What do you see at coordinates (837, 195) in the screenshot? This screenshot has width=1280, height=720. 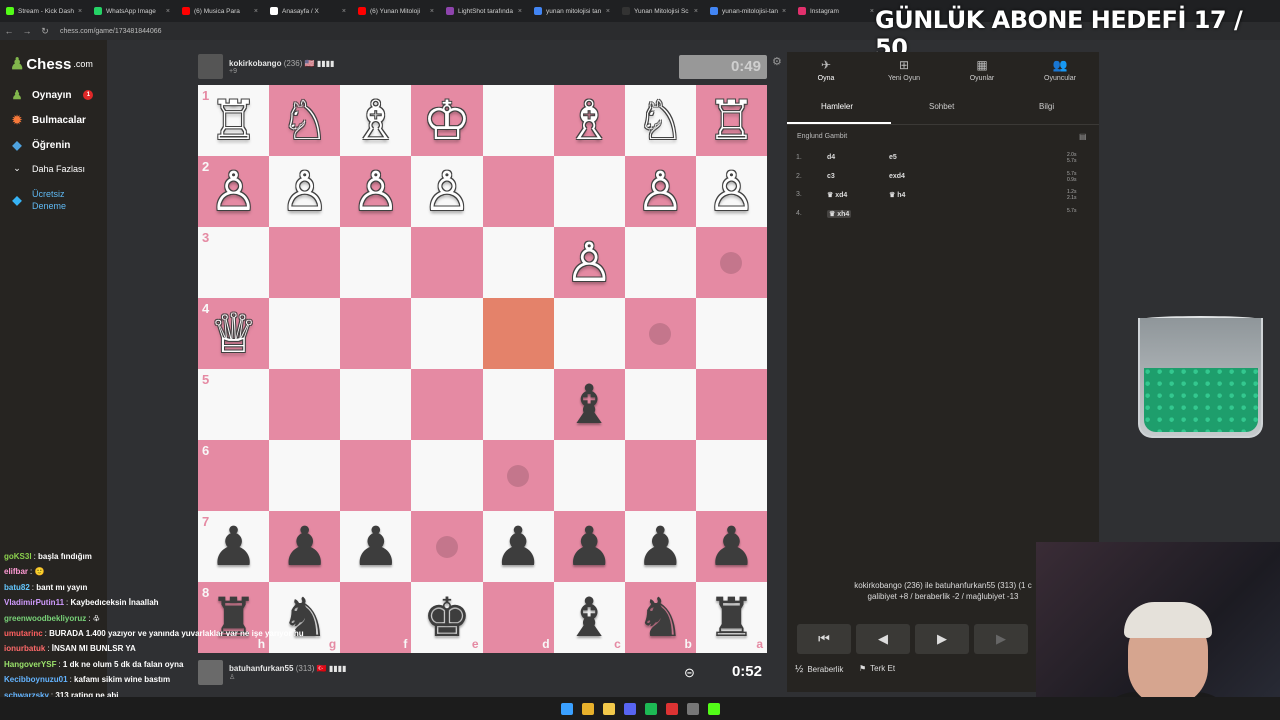 I see `white-move: ♛ xd4` at bounding box center [837, 195].